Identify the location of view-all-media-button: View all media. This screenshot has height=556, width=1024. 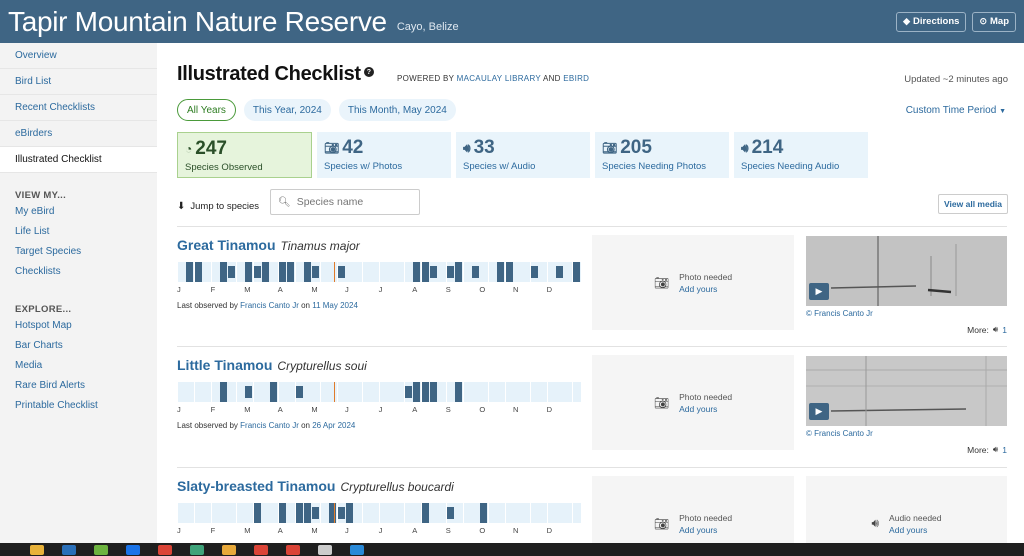
(973, 204).